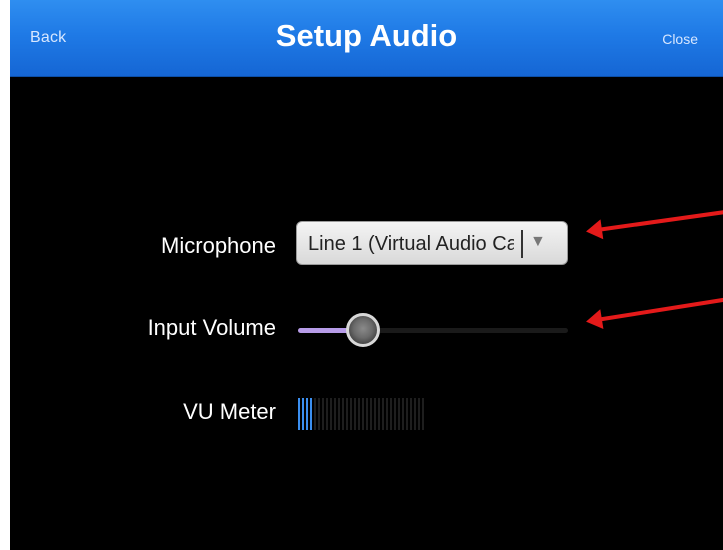 The height and width of the screenshot is (550, 723). Describe the element at coordinates (363, 330) in the screenshot. I see `slider-thumb` at that location.